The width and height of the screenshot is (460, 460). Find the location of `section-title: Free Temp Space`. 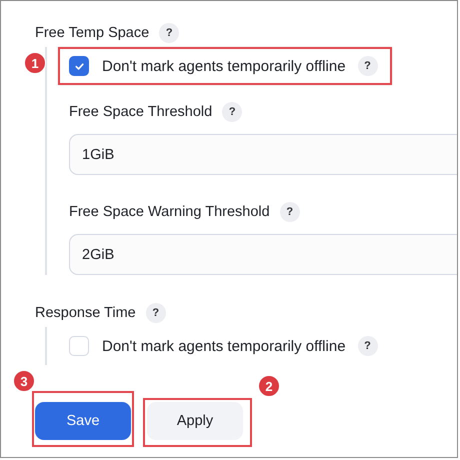

section-title: Free Temp Space is located at coordinates (92, 33).